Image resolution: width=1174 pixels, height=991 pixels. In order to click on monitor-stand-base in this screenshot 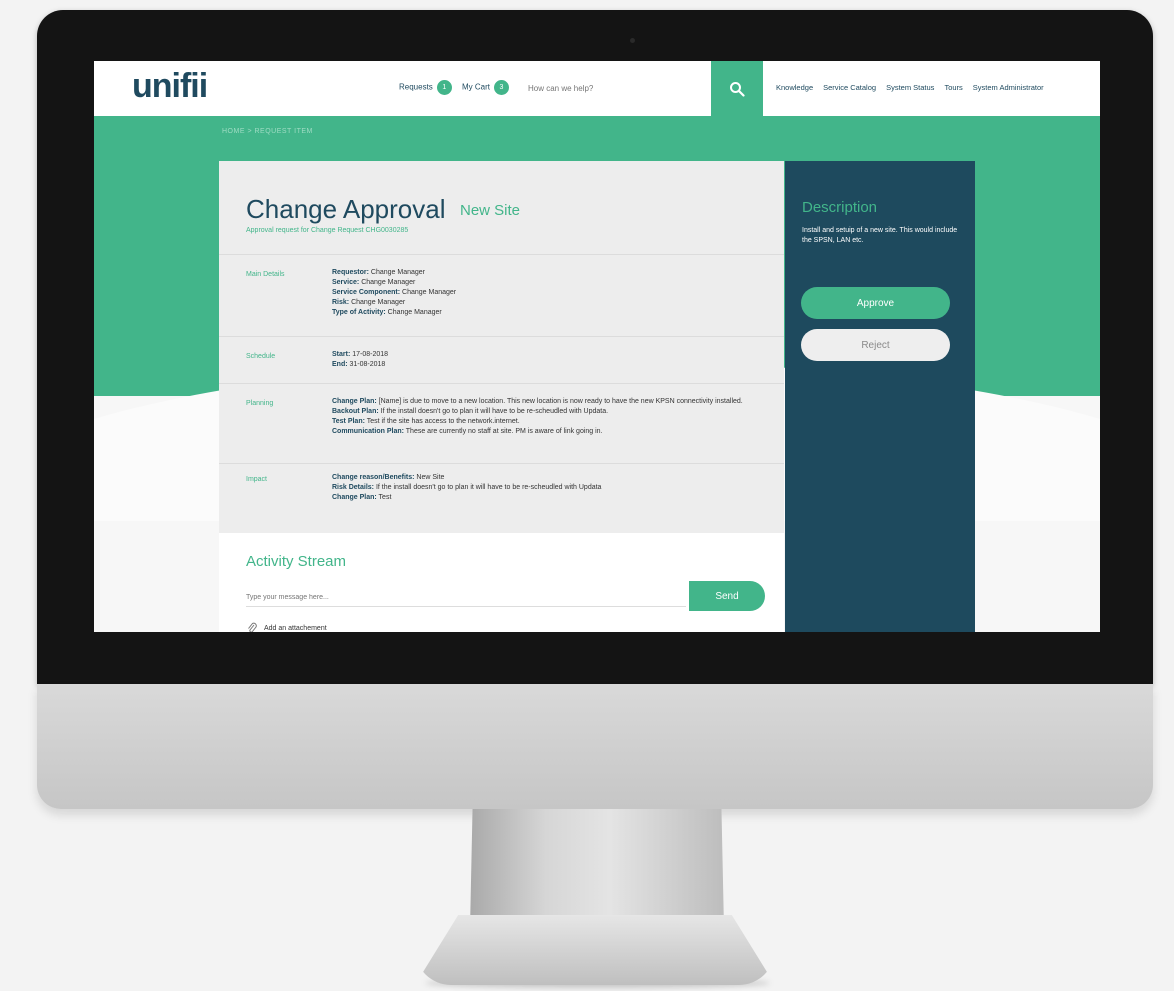, I will do `click(595, 950)`.